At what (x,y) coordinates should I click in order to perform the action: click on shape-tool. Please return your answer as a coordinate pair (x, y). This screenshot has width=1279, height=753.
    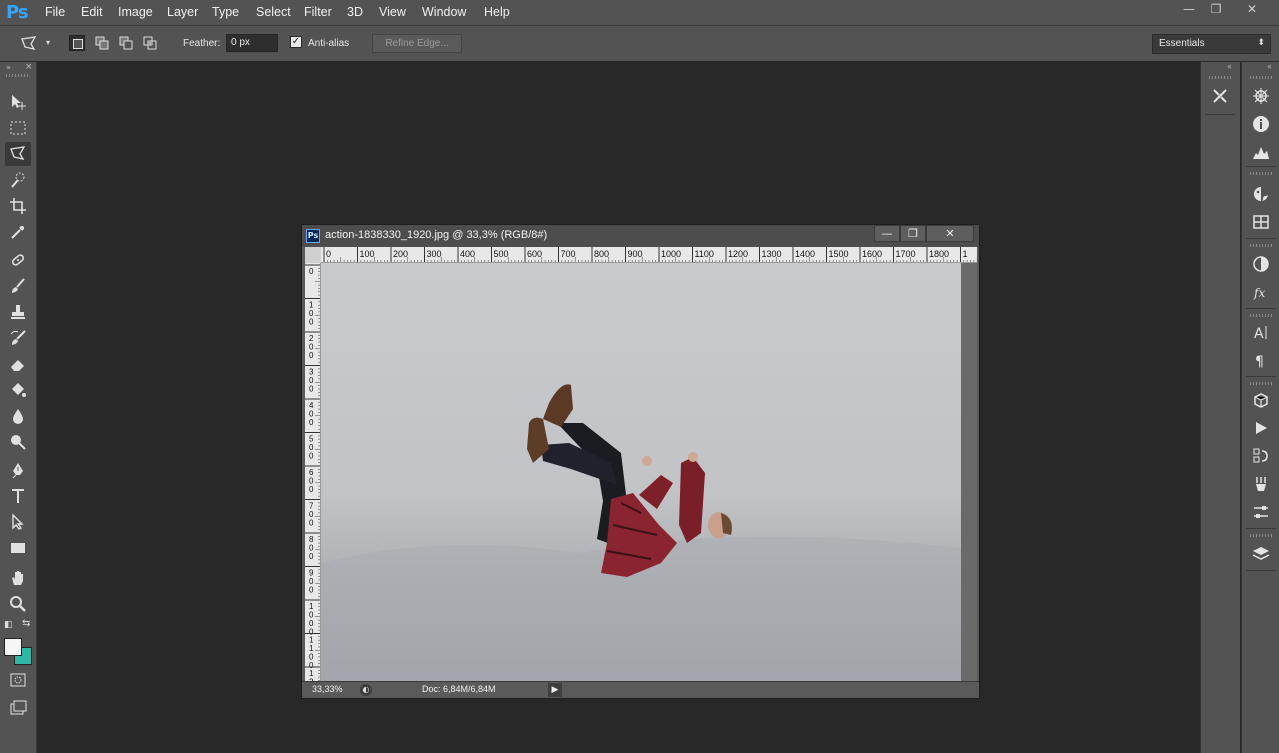
    Looking at the image, I should click on (18, 548).